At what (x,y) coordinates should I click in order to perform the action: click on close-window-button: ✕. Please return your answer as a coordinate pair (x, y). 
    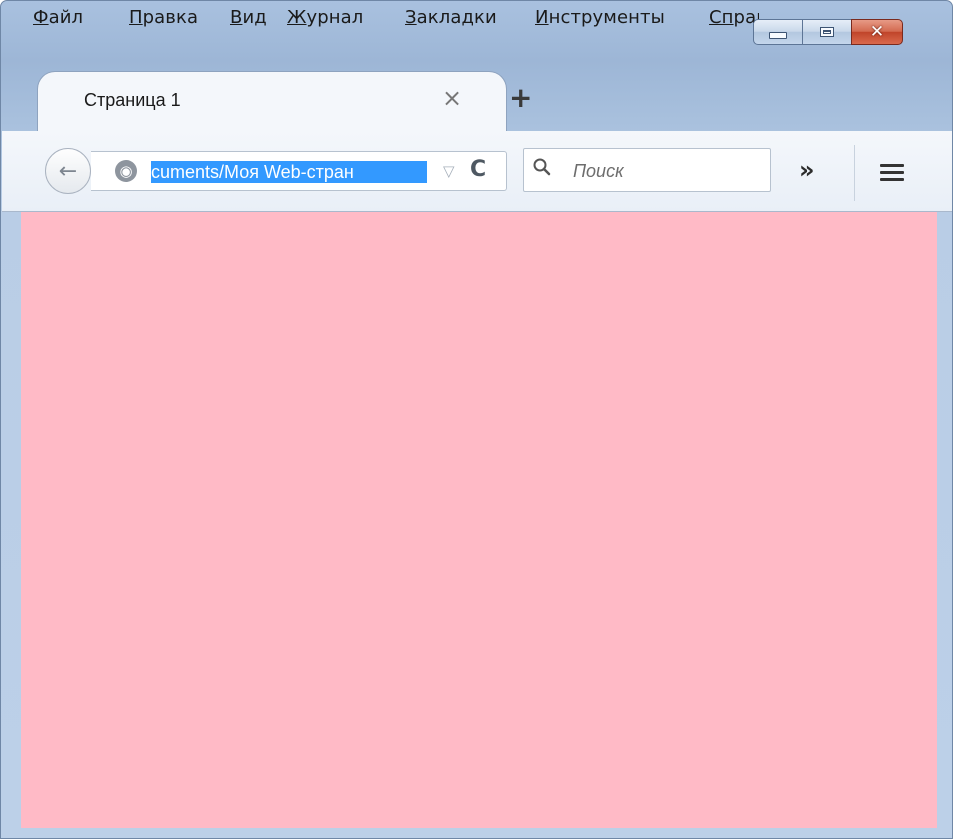
    Looking at the image, I should click on (877, 32).